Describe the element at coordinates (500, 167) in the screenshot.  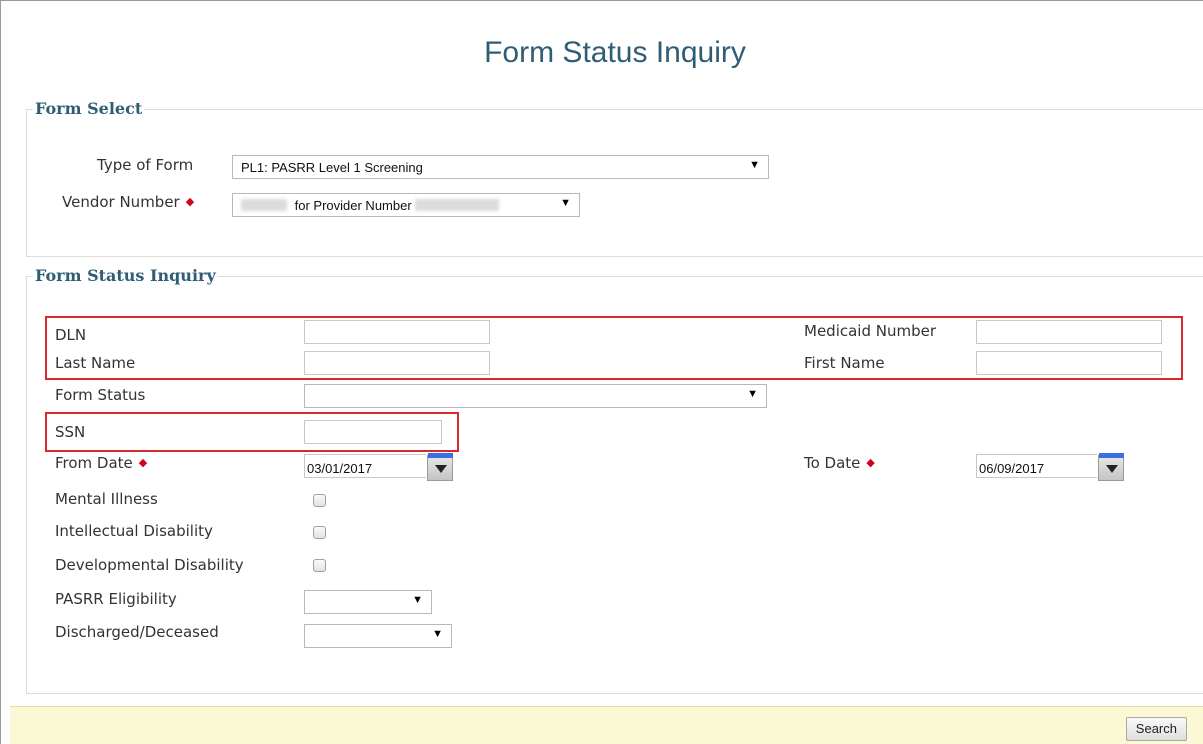
I see `type-of-form-select: PL1: PASRR Level 1 Screening ▼` at that location.